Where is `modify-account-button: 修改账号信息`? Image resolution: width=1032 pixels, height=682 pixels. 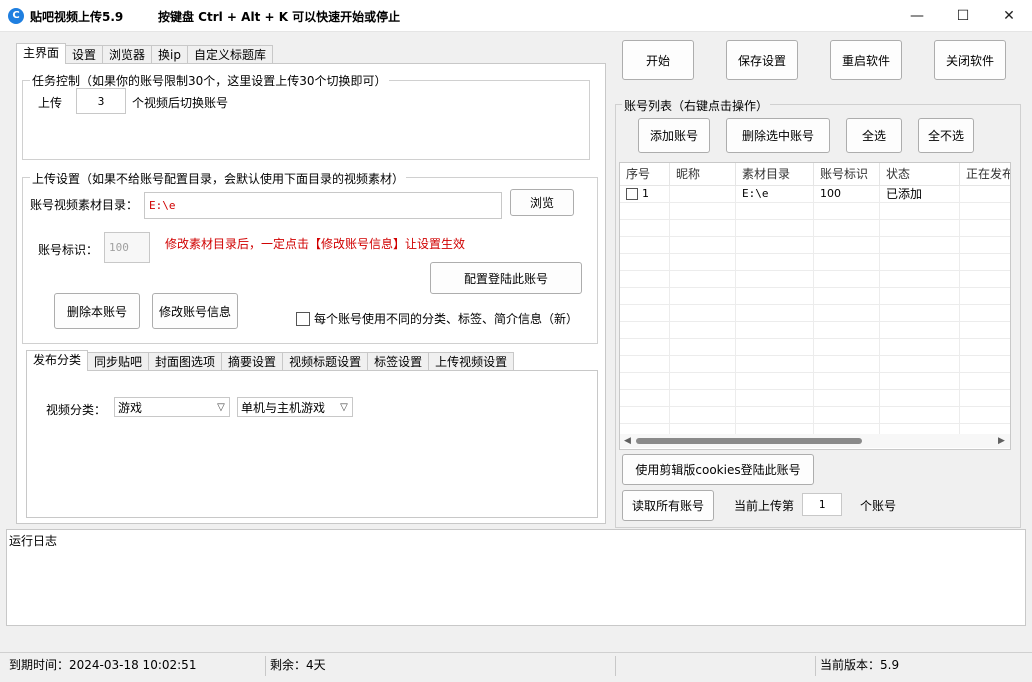 modify-account-button: 修改账号信息 is located at coordinates (195, 311).